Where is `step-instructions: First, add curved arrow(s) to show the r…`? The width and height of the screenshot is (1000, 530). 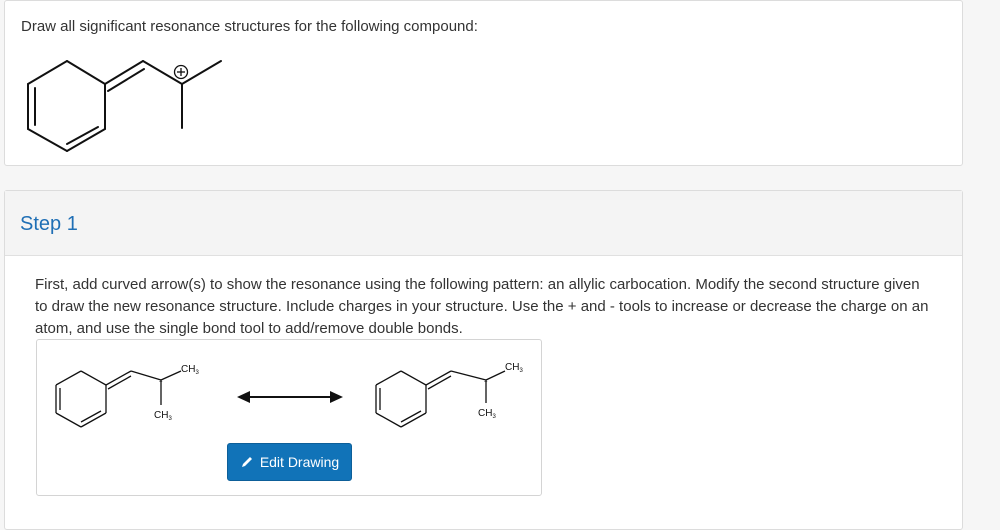 step-instructions: First, add curved arrow(s) to show the r… is located at coordinates (482, 306).